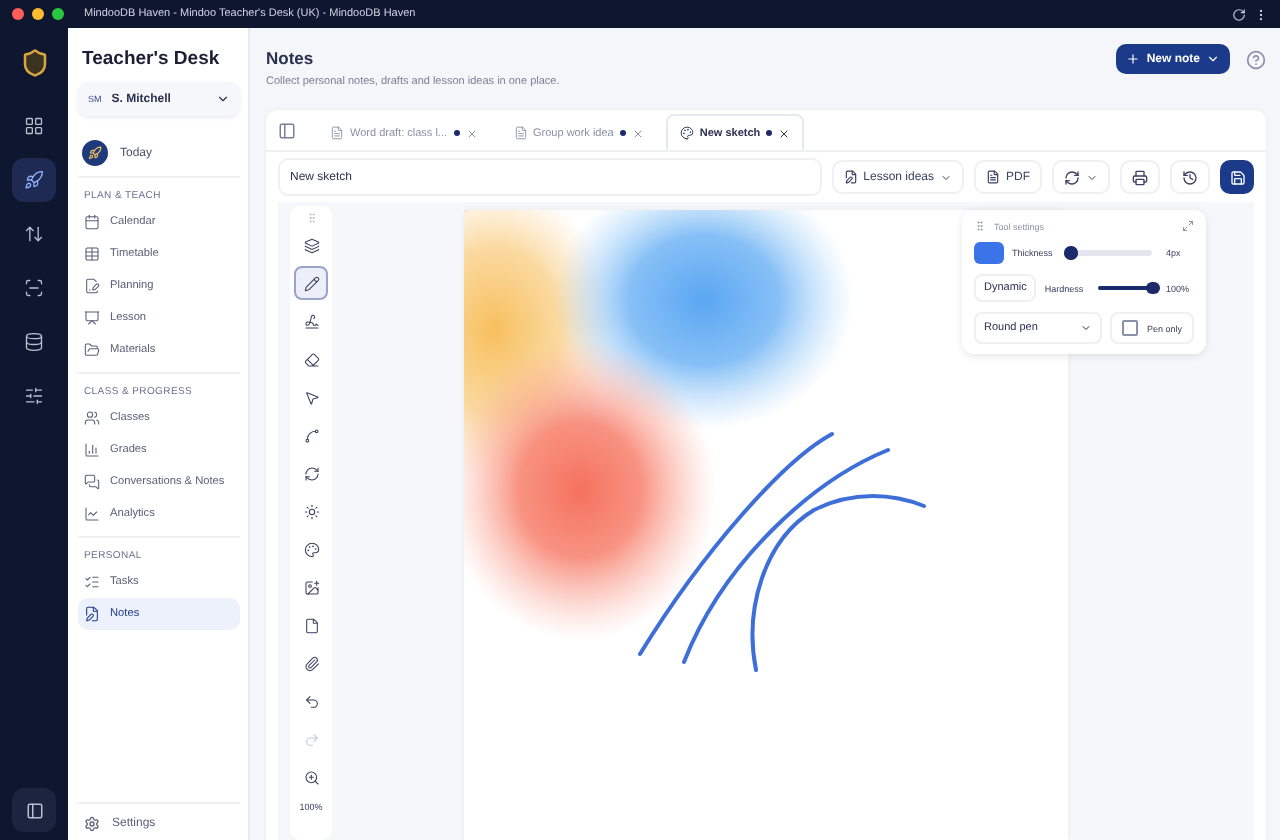 The image size is (1280, 840). What do you see at coordinates (34, 126) in the screenshot?
I see `grid-icon` at bounding box center [34, 126].